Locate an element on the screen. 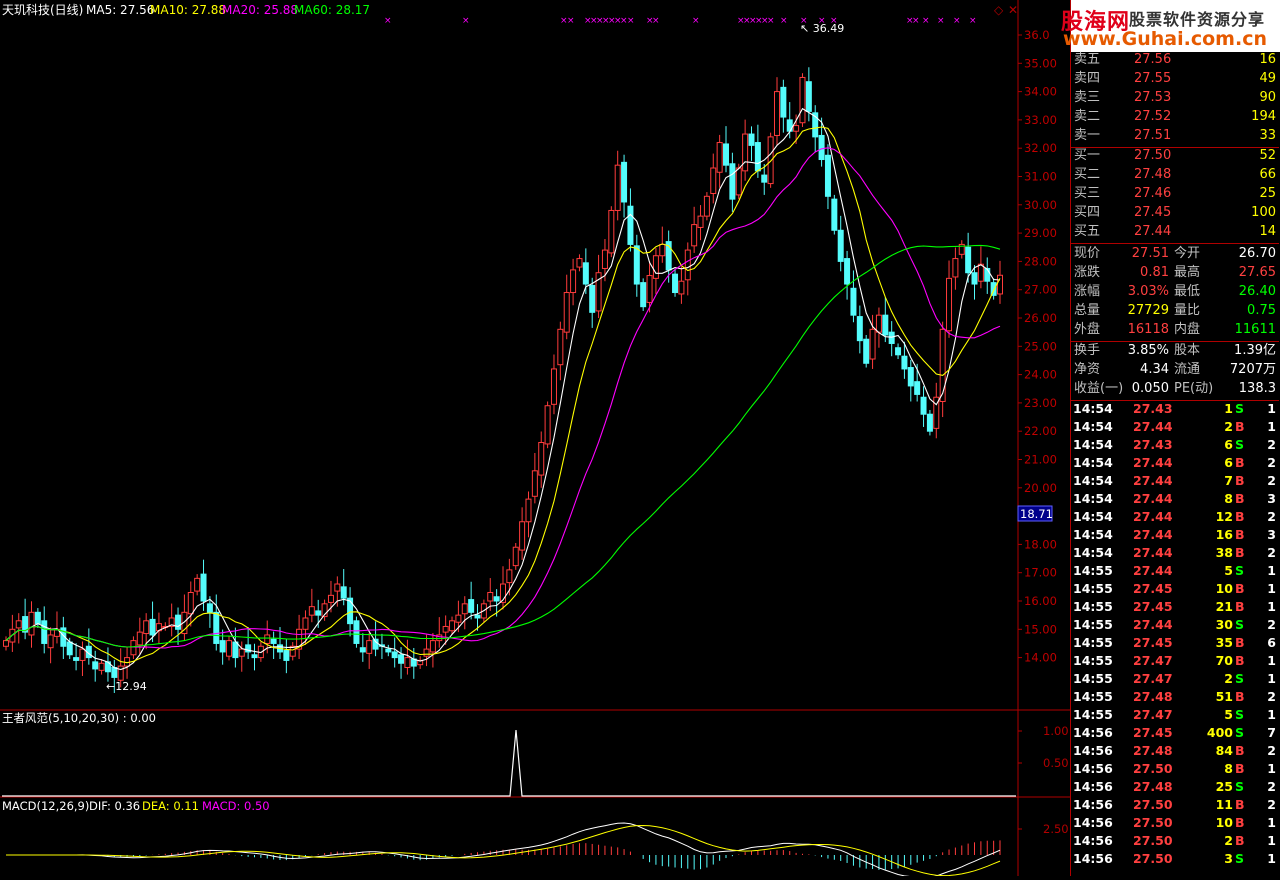 The height and width of the screenshot is (880, 1280). macd-histogram is located at coordinates (503, 850).